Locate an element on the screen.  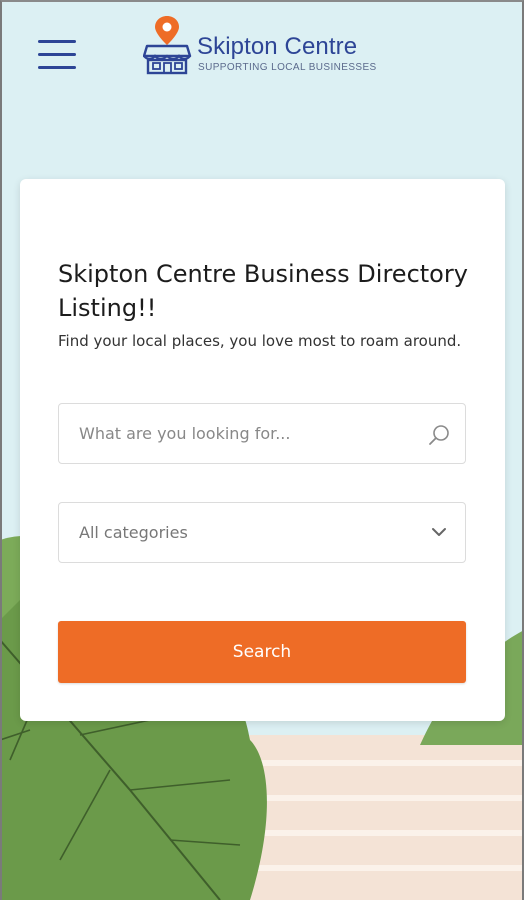
search-input is located at coordinates (262, 433).